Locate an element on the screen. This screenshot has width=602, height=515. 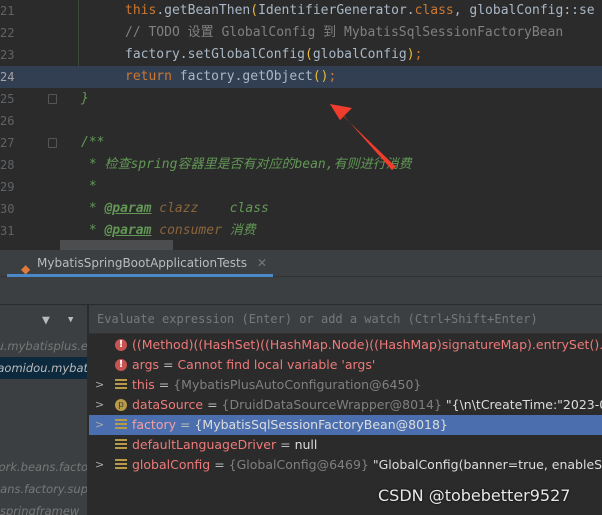
tab-debug-session: ◆ MybatisSpringBootApplicationTests ✕ is located at coordinates (140, 263).